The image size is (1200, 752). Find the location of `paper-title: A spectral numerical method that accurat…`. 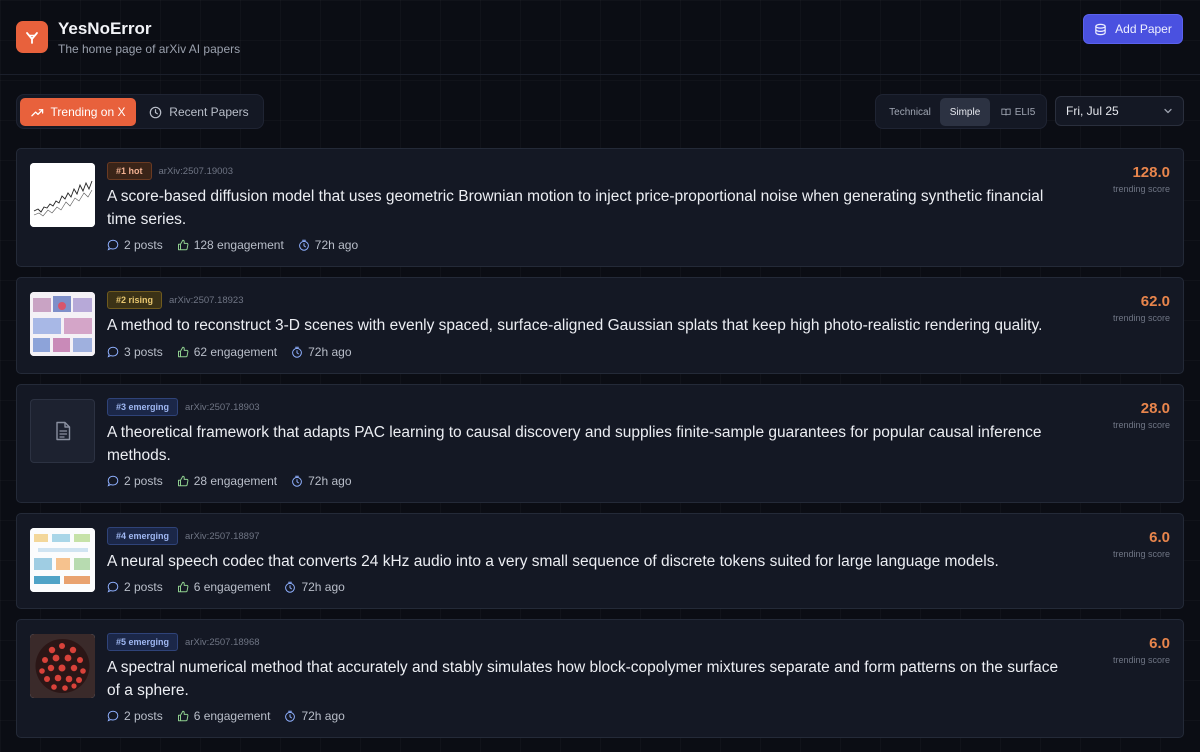

paper-title: A spectral numerical method that accurat… is located at coordinates (589, 679).